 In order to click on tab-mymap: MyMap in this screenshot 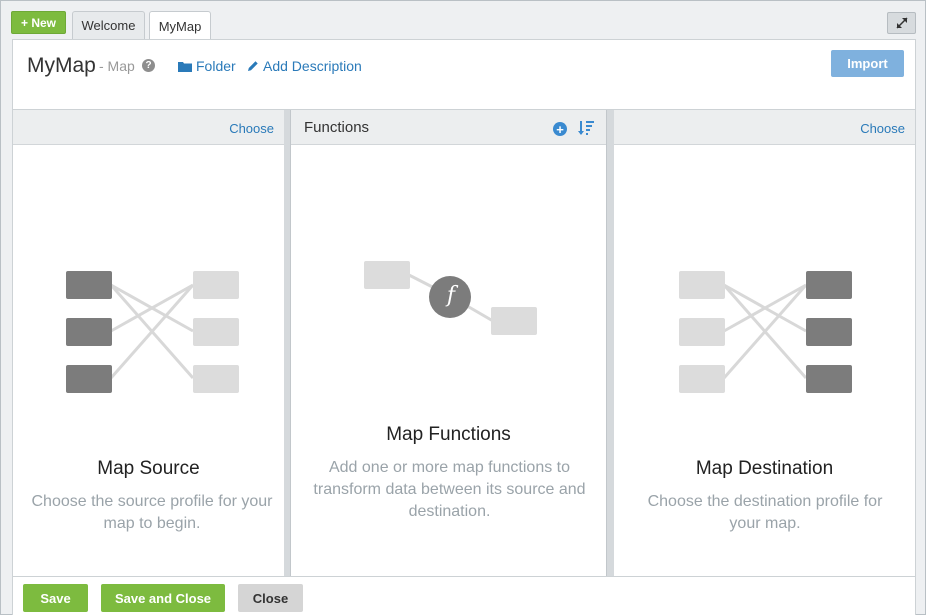, I will do `click(180, 25)`.